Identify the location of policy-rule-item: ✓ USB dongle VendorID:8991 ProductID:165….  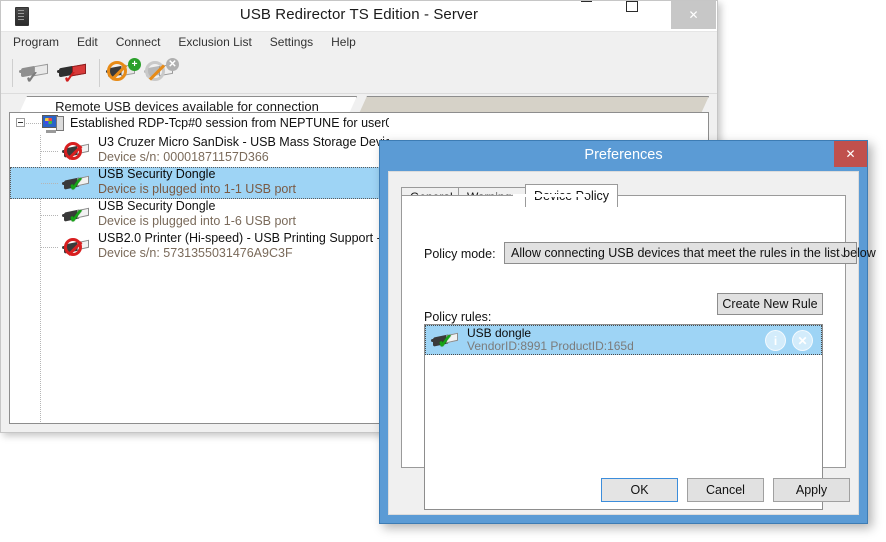
(623, 340).